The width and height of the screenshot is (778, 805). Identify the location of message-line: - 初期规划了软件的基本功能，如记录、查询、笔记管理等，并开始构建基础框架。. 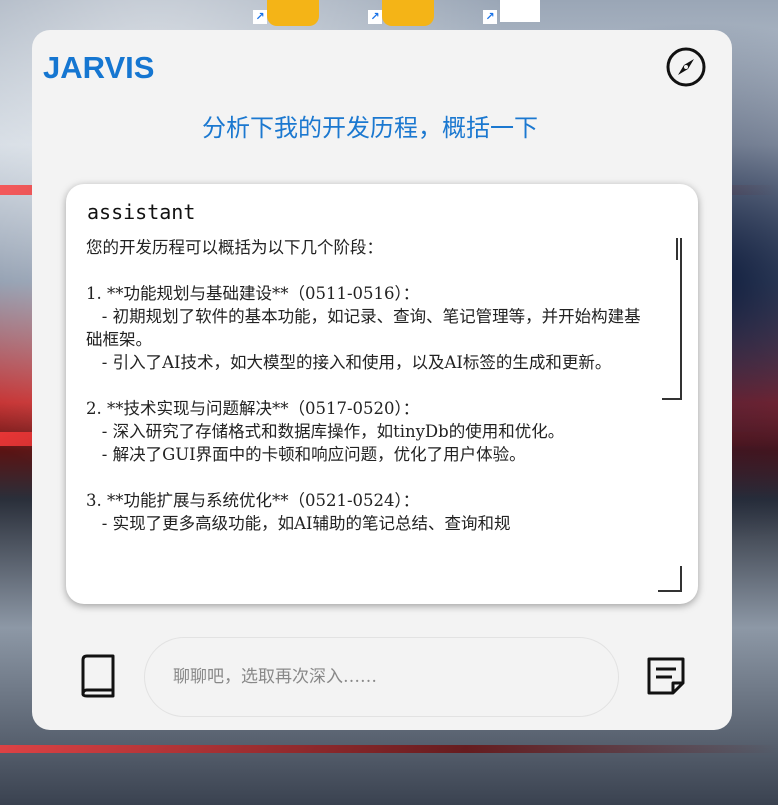
(363, 328).